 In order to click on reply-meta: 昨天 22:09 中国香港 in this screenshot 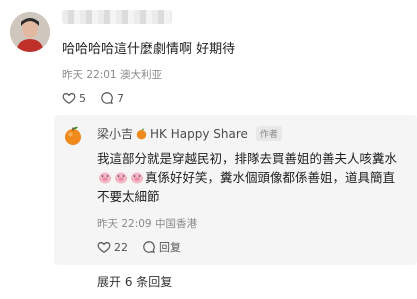, I will do `click(147, 223)`.